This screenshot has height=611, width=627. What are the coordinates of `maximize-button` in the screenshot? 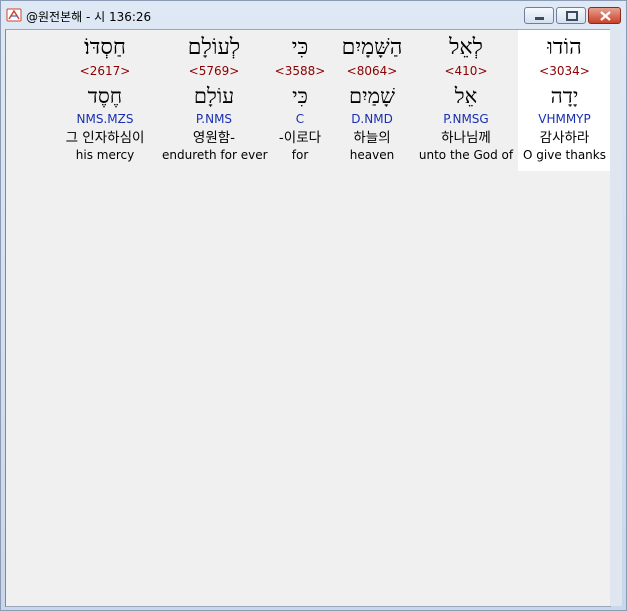 It's located at (571, 15).